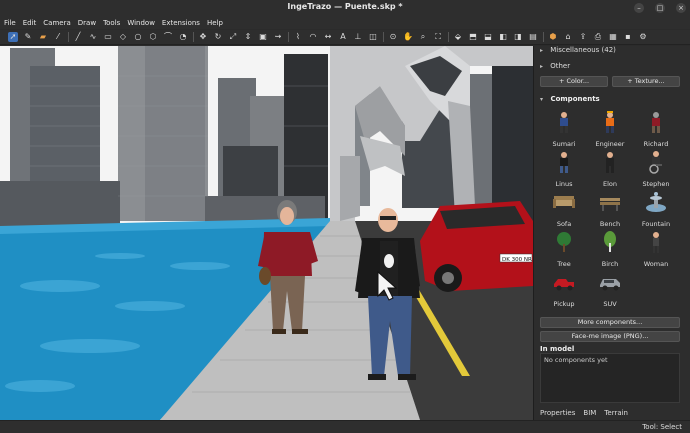 The image size is (690, 433). Describe the element at coordinates (564, 209) in the screenshot. I see `component-sofa: Sofa` at that location.